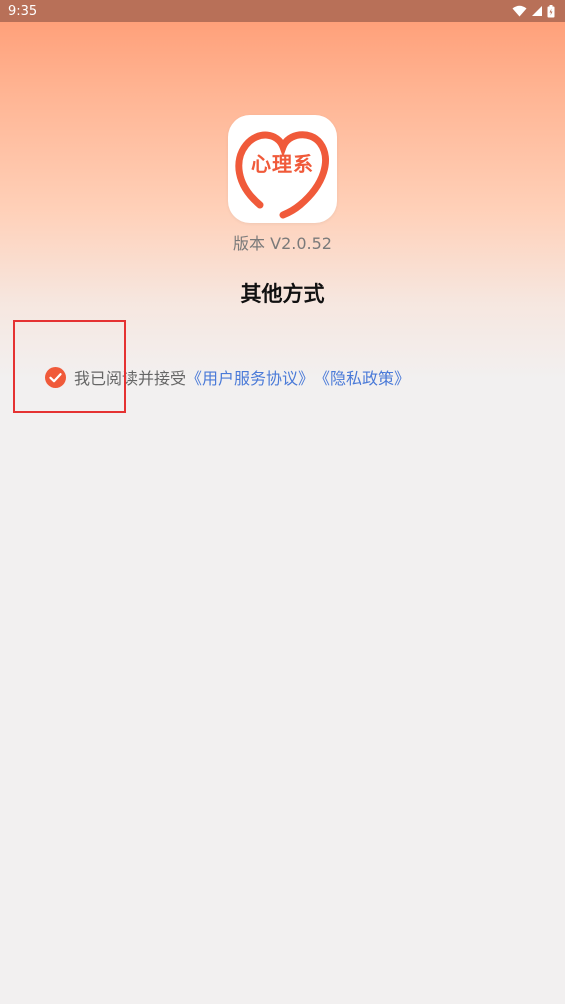 The image size is (565, 1004). What do you see at coordinates (282, 243) in the screenshot?
I see `app-version: 版本 V2.0.52` at bounding box center [282, 243].